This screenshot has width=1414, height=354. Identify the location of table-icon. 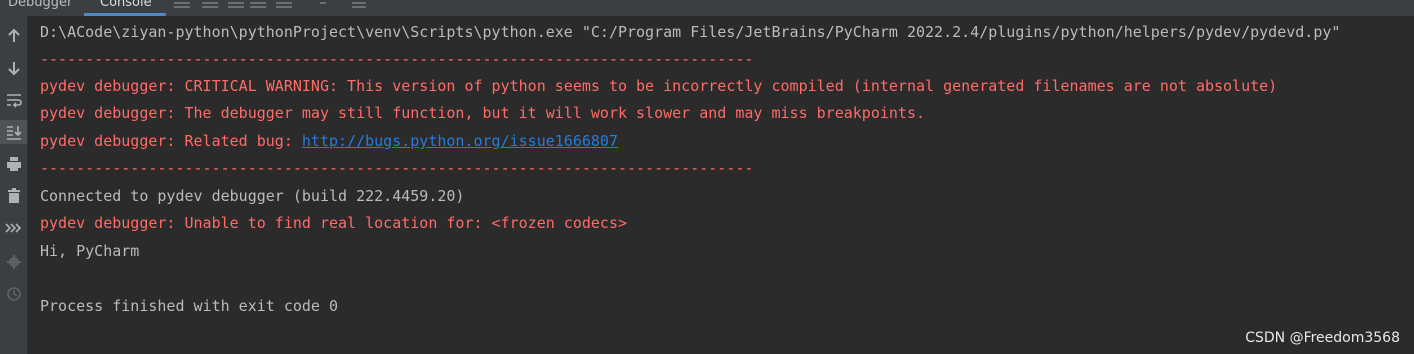
(359, 5).